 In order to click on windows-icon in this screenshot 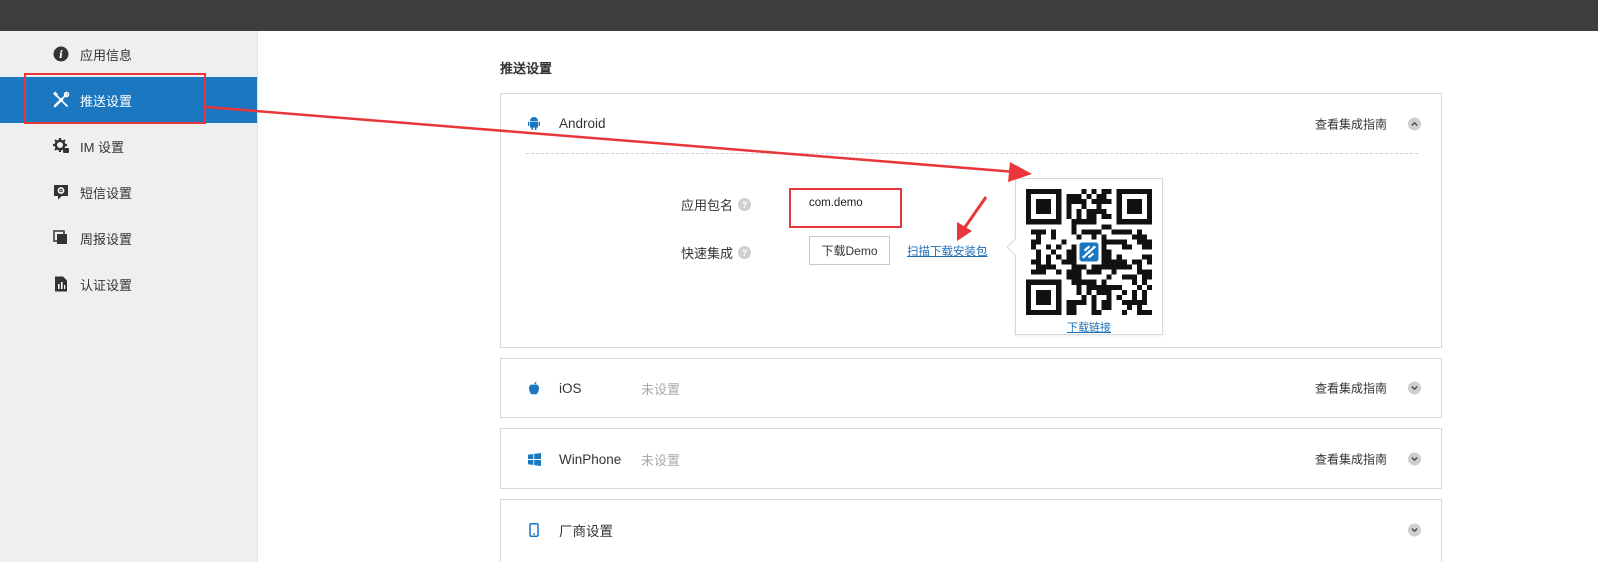, I will do `click(534, 460)`.